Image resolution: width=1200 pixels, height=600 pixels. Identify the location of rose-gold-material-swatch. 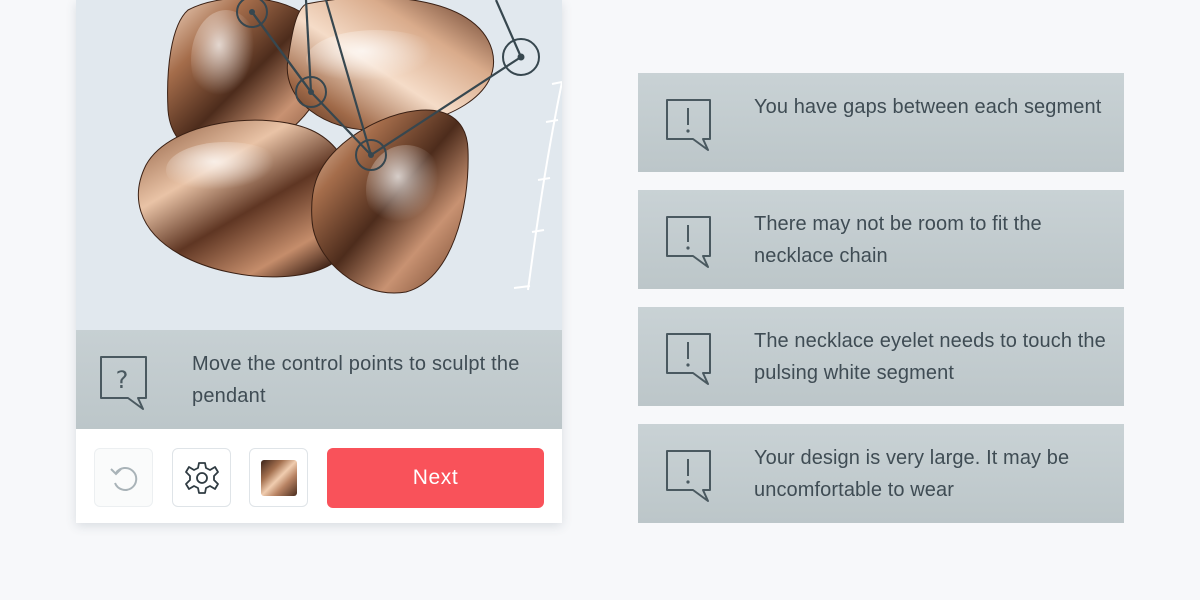
(278, 477).